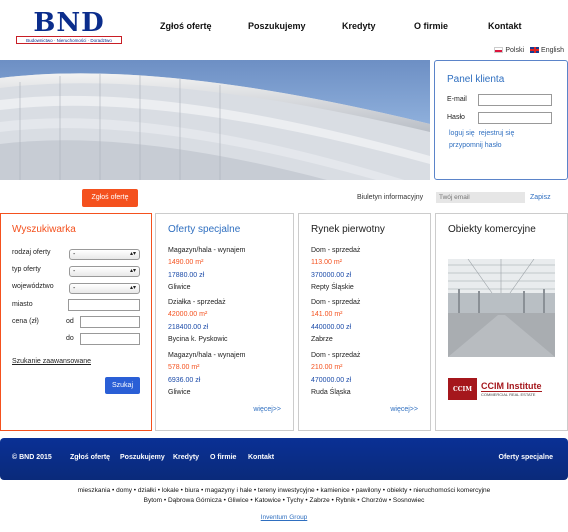 The image size is (568, 532). I want to click on language-switcher: Polski English, so click(529, 50).